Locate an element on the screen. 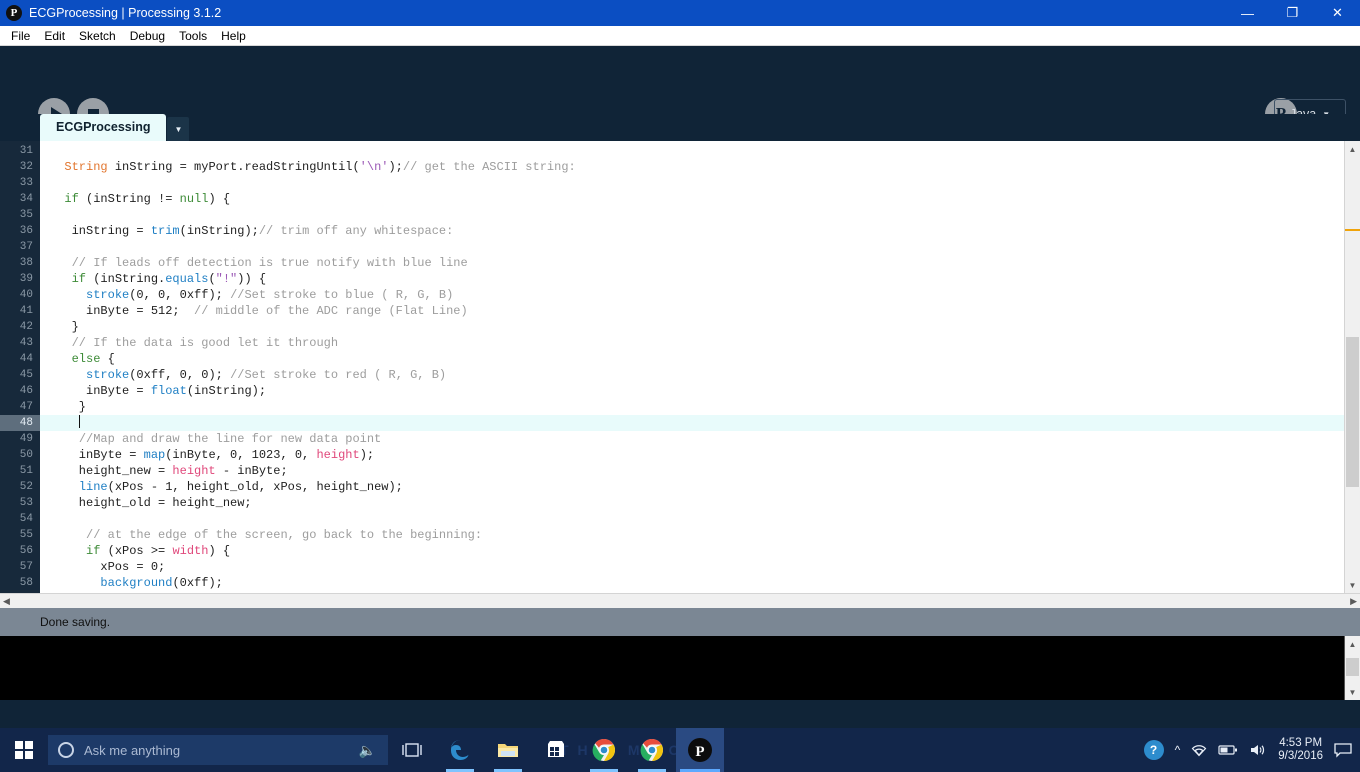 The width and height of the screenshot is (1360, 772). taskbar-items: P is located at coordinates (556, 750).